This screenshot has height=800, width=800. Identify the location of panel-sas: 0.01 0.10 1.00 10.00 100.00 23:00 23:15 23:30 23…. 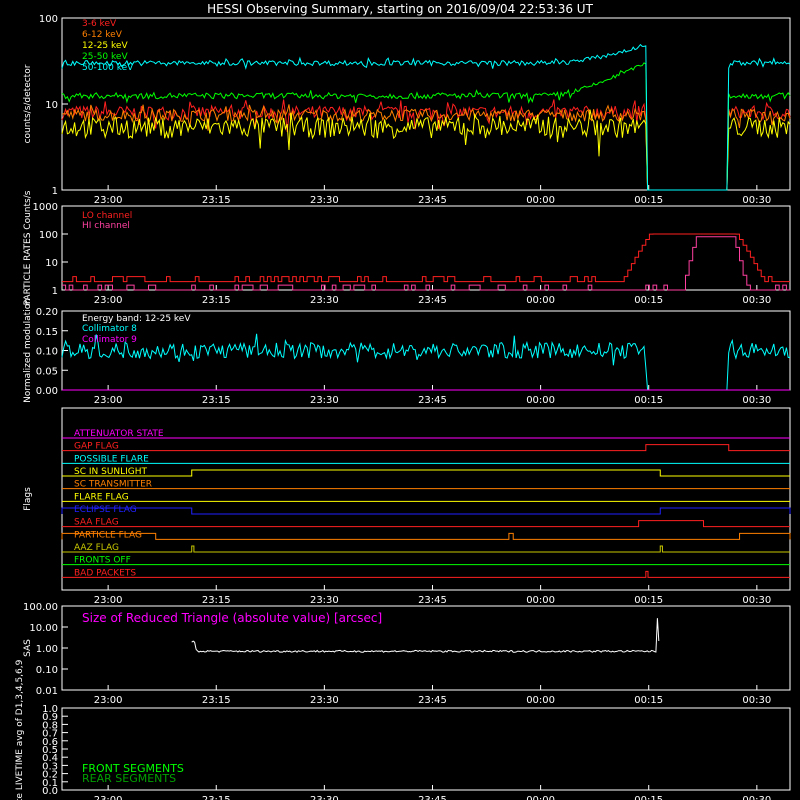
(407, 654).